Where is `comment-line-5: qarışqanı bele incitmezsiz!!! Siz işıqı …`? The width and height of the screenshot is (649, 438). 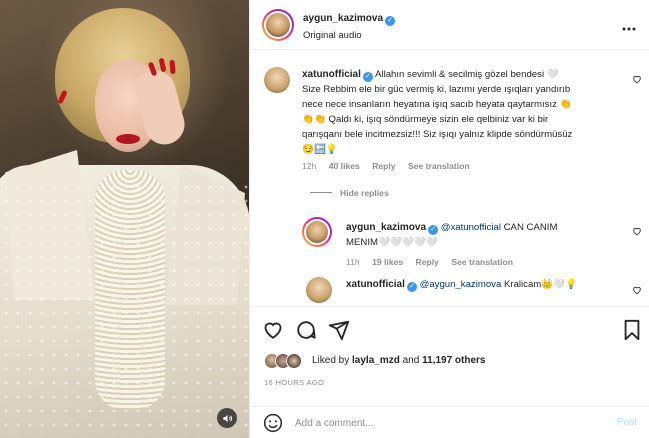 comment-line-5: qarışqanı bele incitmezsiz!!! Siz işıqı … is located at coordinates (437, 134).